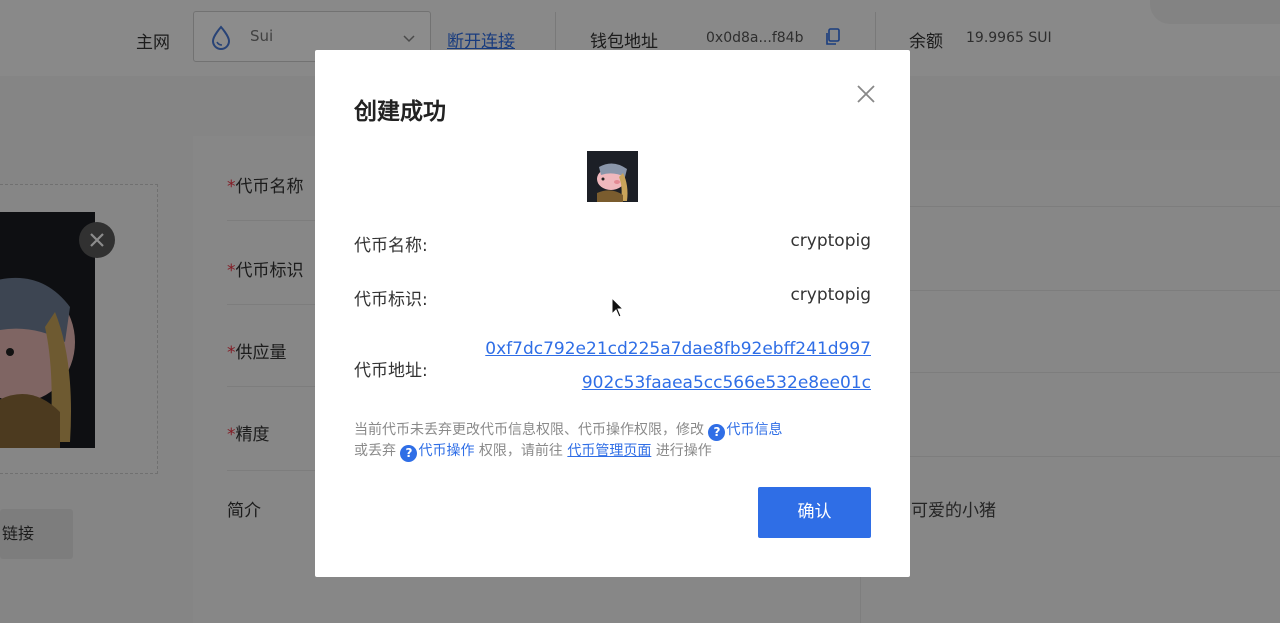 The height and width of the screenshot is (623, 1280). What do you see at coordinates (391, 300) in the screenshot?
I see `token-symbol-label: 代币标识:` at bounding box center [391, 300].